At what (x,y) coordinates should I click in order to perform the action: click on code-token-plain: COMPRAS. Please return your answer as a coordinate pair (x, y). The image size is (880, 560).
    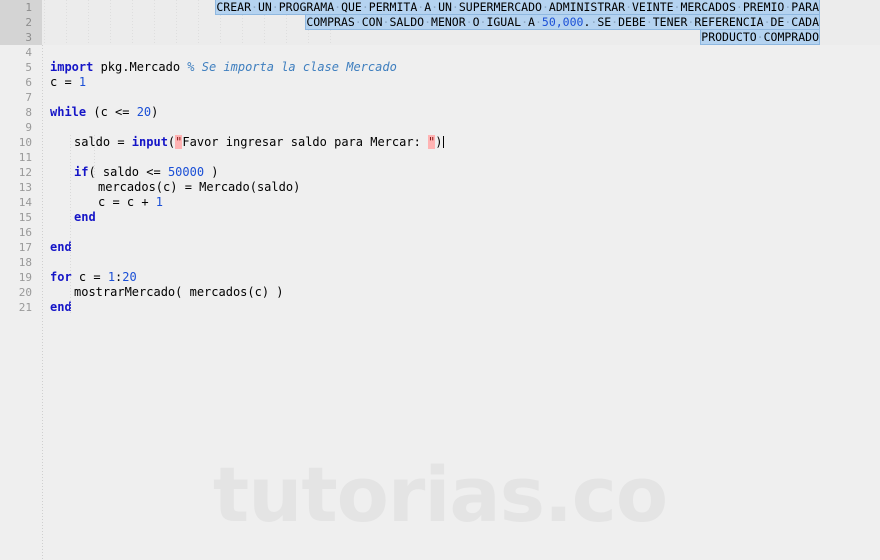
    Looking at the image, I should click on (330, 22).